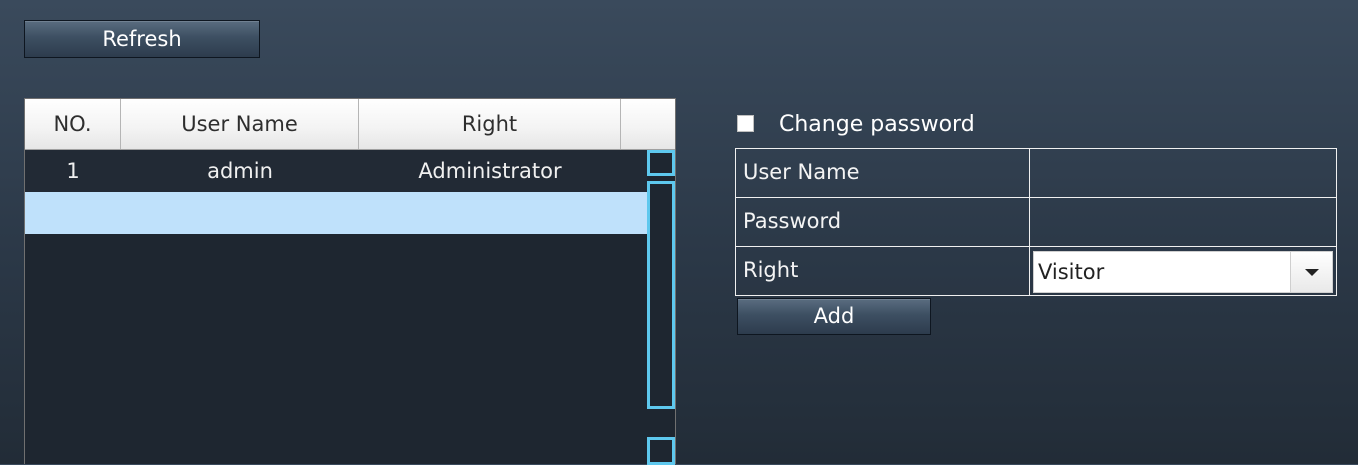  What do you see at coordinates (490, 124) in the screenshot?
I see `column-header-right: Right` at bounding box center [490, 124].